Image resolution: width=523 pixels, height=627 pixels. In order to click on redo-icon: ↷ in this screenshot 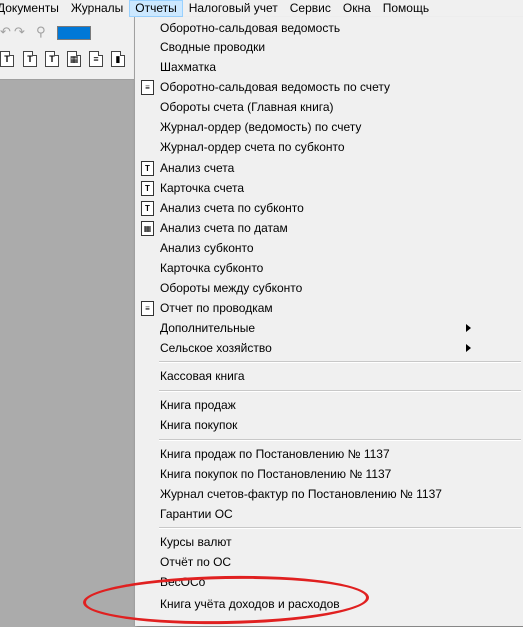, I will do `click(19, 32)`.